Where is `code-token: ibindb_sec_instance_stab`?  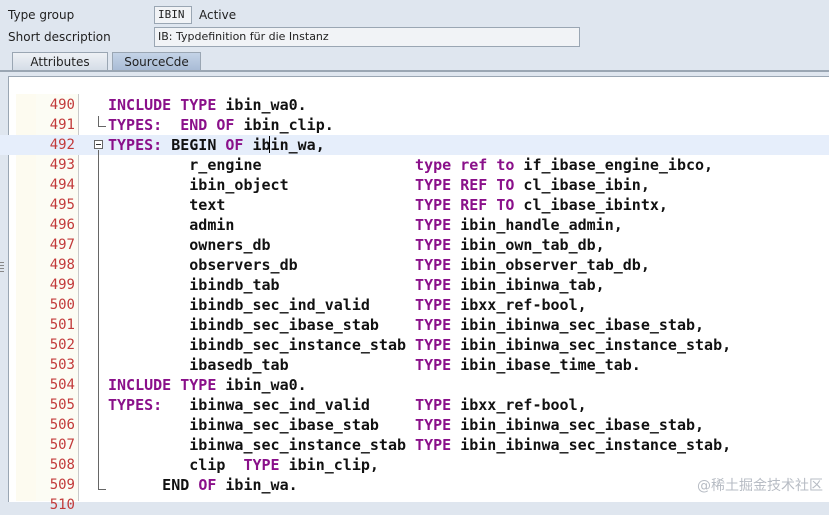
code-token: ibindb_sec_instance_stab is located at coordinates (262, 345).